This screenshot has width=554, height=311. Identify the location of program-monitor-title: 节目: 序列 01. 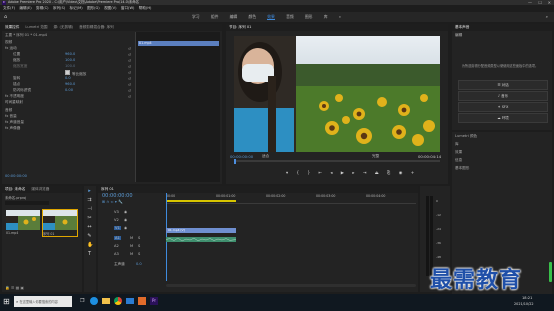
(240, 27).